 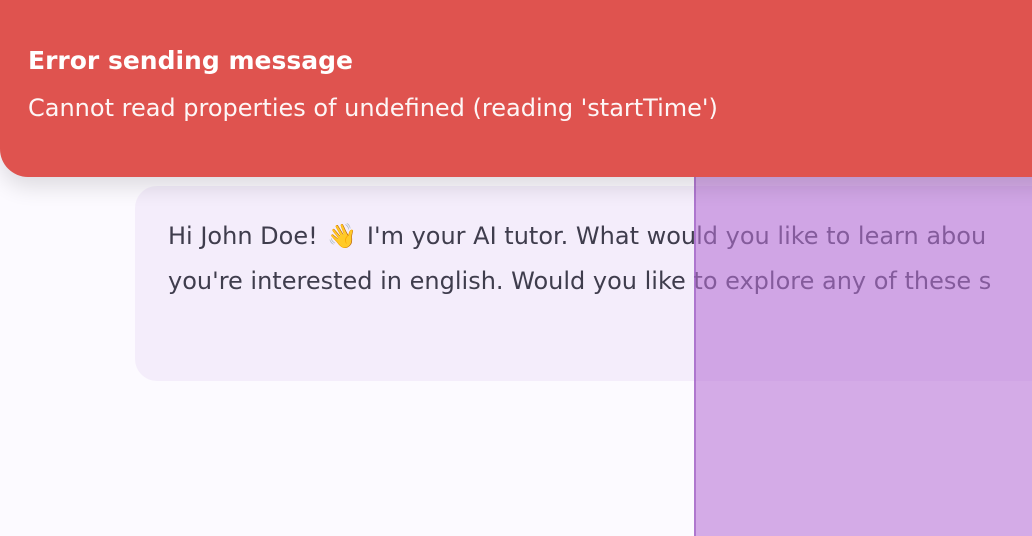 What do you see at coordinates (342, 236) in the screenshot?
I see `waving-hand-icon: 👋` at bounding box center [342, 236].